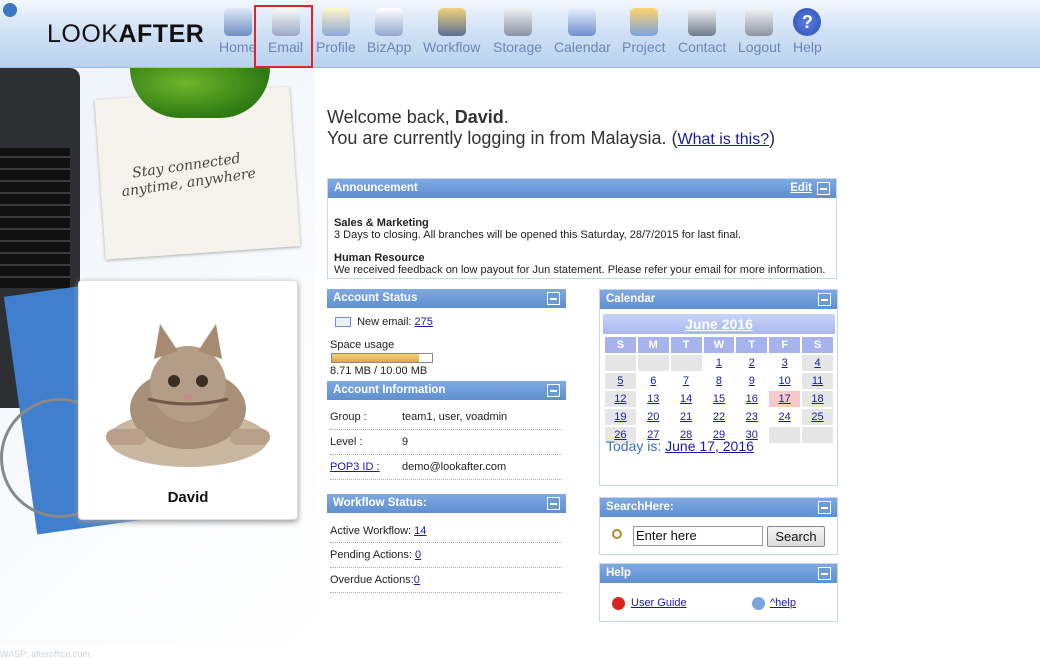 This screenshot has height=659, width=1040. What do you see at coordinates (336, 31) in the screenshot?
I see `nav-profile: Profile` at bounding box center [336, 31].